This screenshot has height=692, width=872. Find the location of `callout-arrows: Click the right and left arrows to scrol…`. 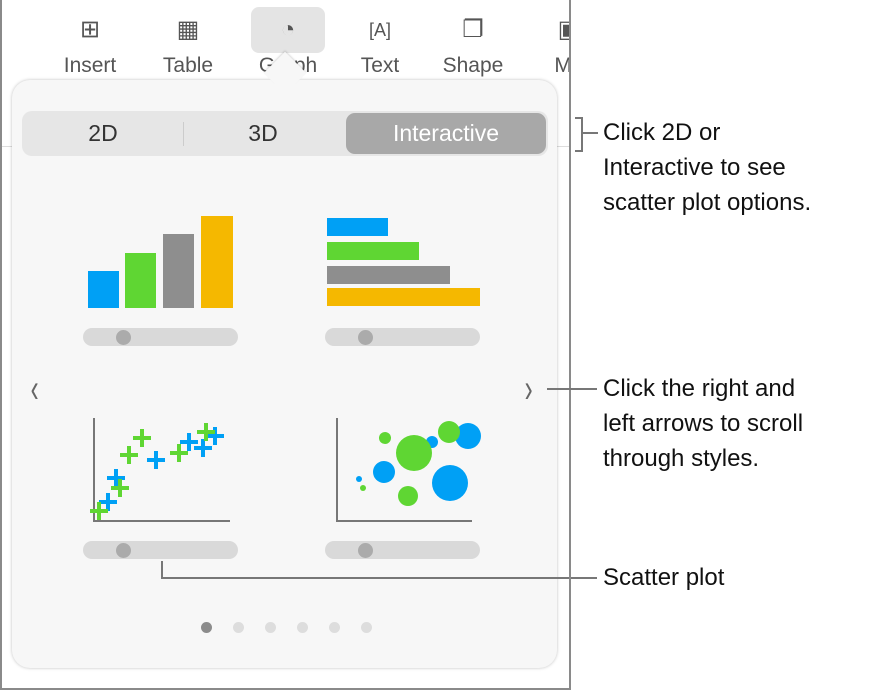

callout-arrows: Click the right and left arrows to scrol… is located at coordinates (703, 423).